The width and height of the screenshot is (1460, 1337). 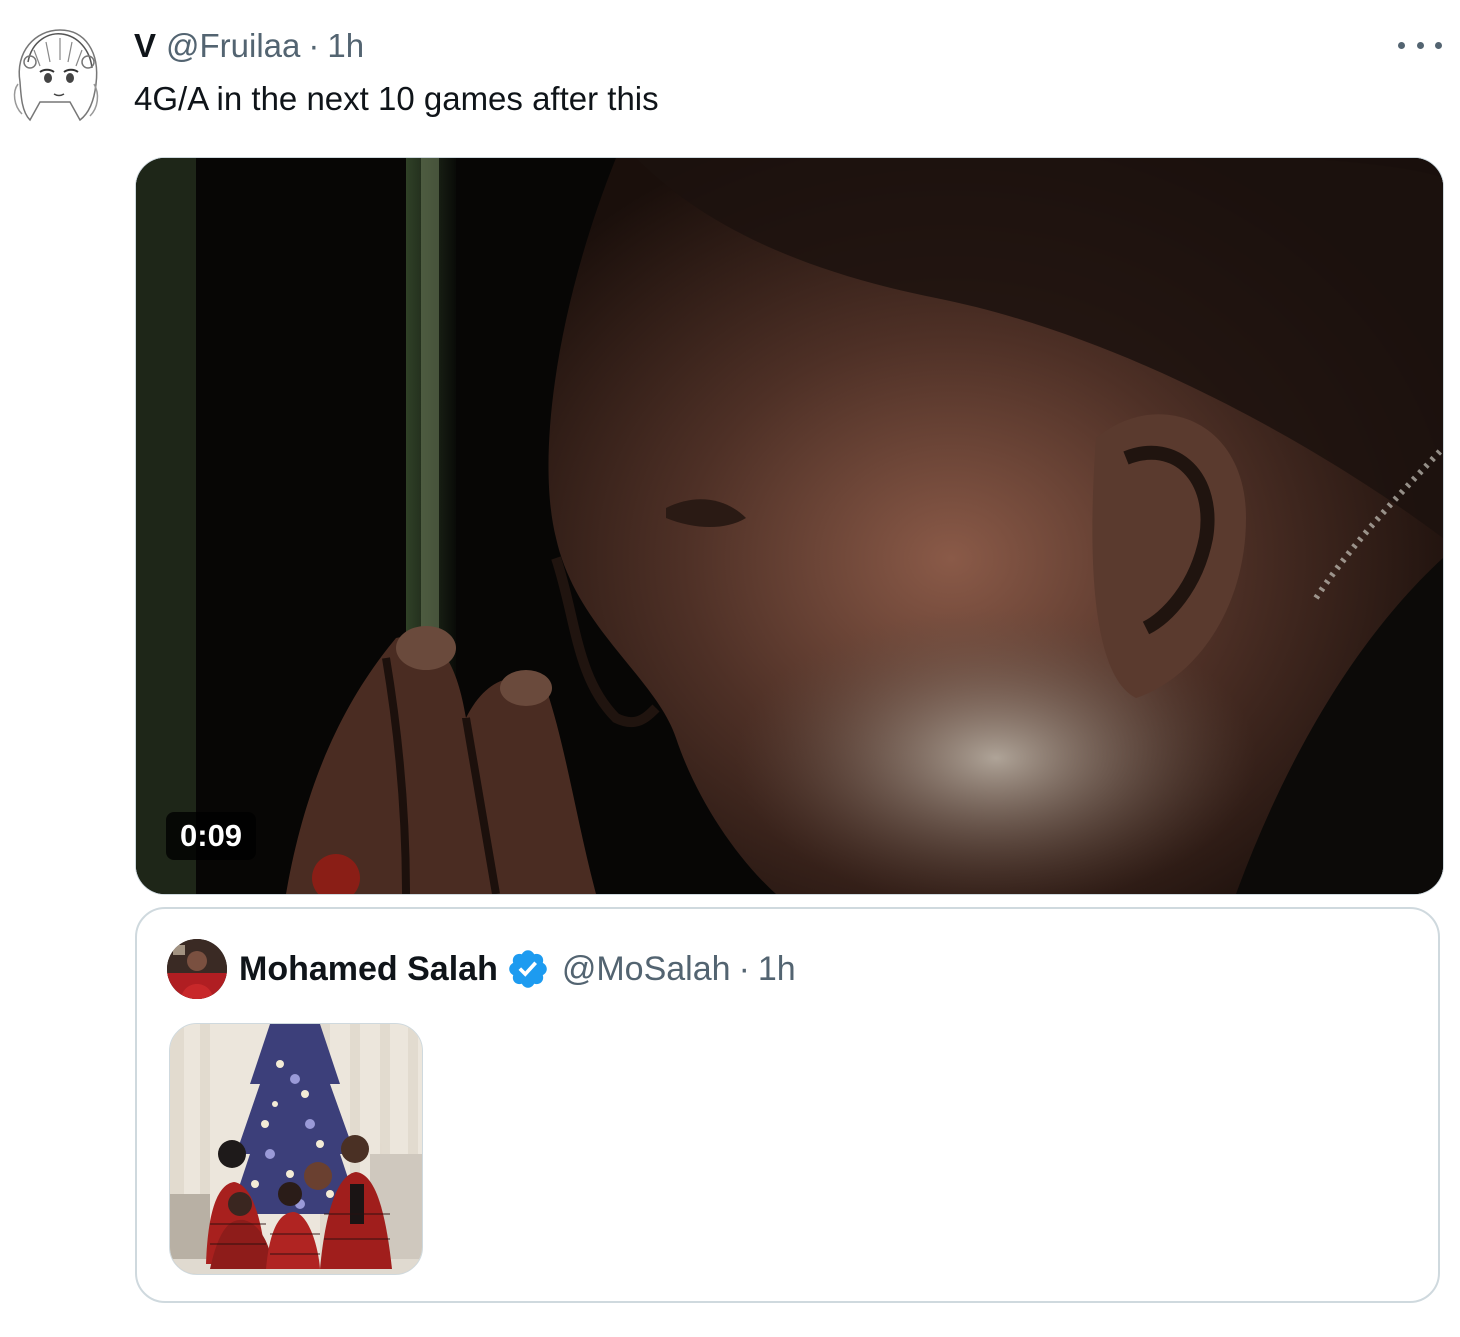 What do you see at coordinates (396, 98) in the screenshot?
I see `tweet-text: 4G/A in the next 10 games after this` at bounding box center [396, 98].